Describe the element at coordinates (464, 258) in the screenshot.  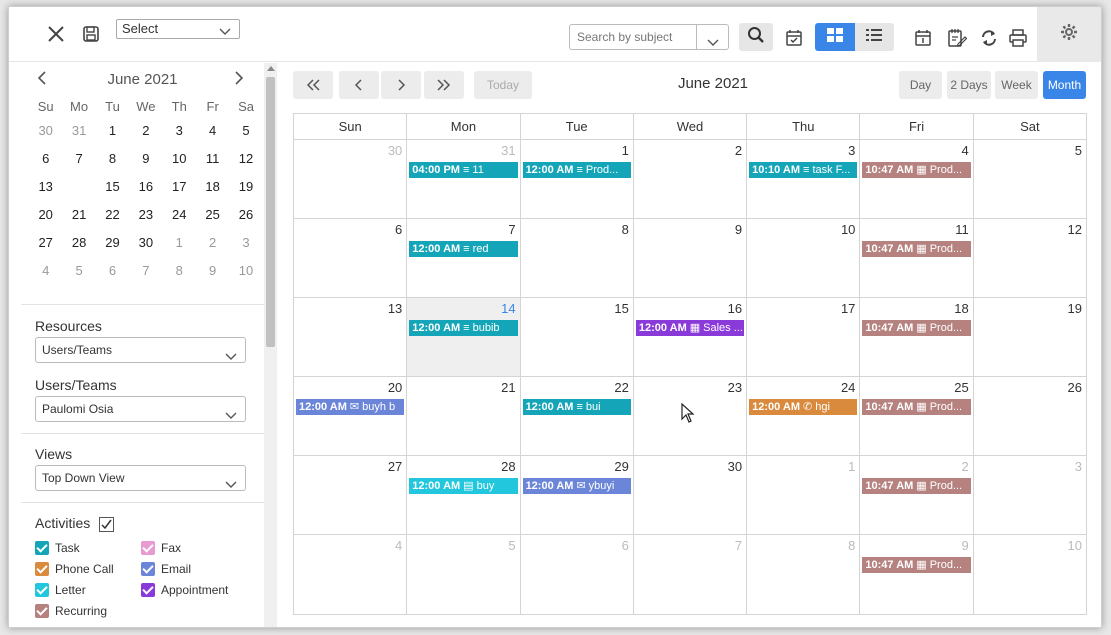
I see `day-cell: 7 12:00 AM ≡ red` at that location.